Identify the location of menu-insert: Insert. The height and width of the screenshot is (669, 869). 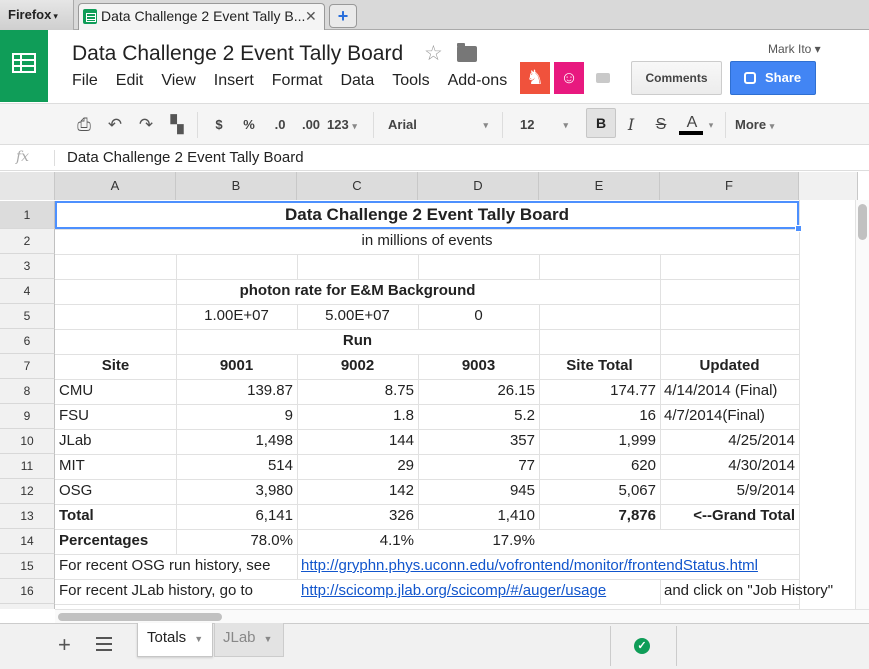
(234, 83).